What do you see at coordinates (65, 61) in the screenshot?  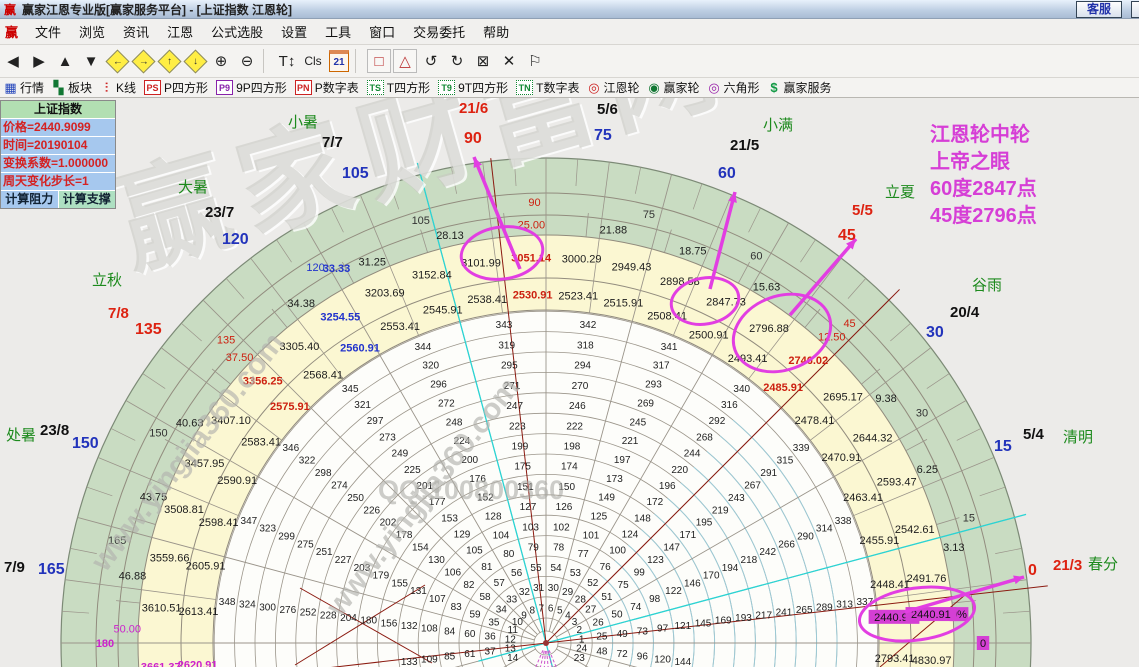 I see `up-arrow-icon: ▲` at bounding box center [65, 61].